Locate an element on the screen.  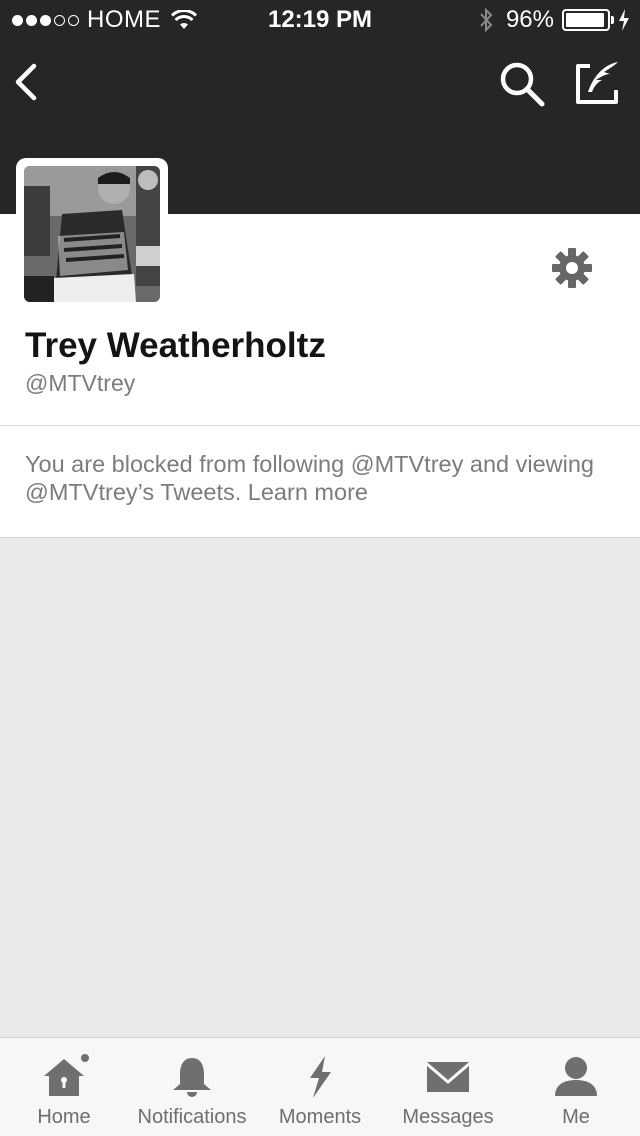
bottom-tab-bar: Home Notifications Moments Messages Me is located at coordinates (320, 1086).